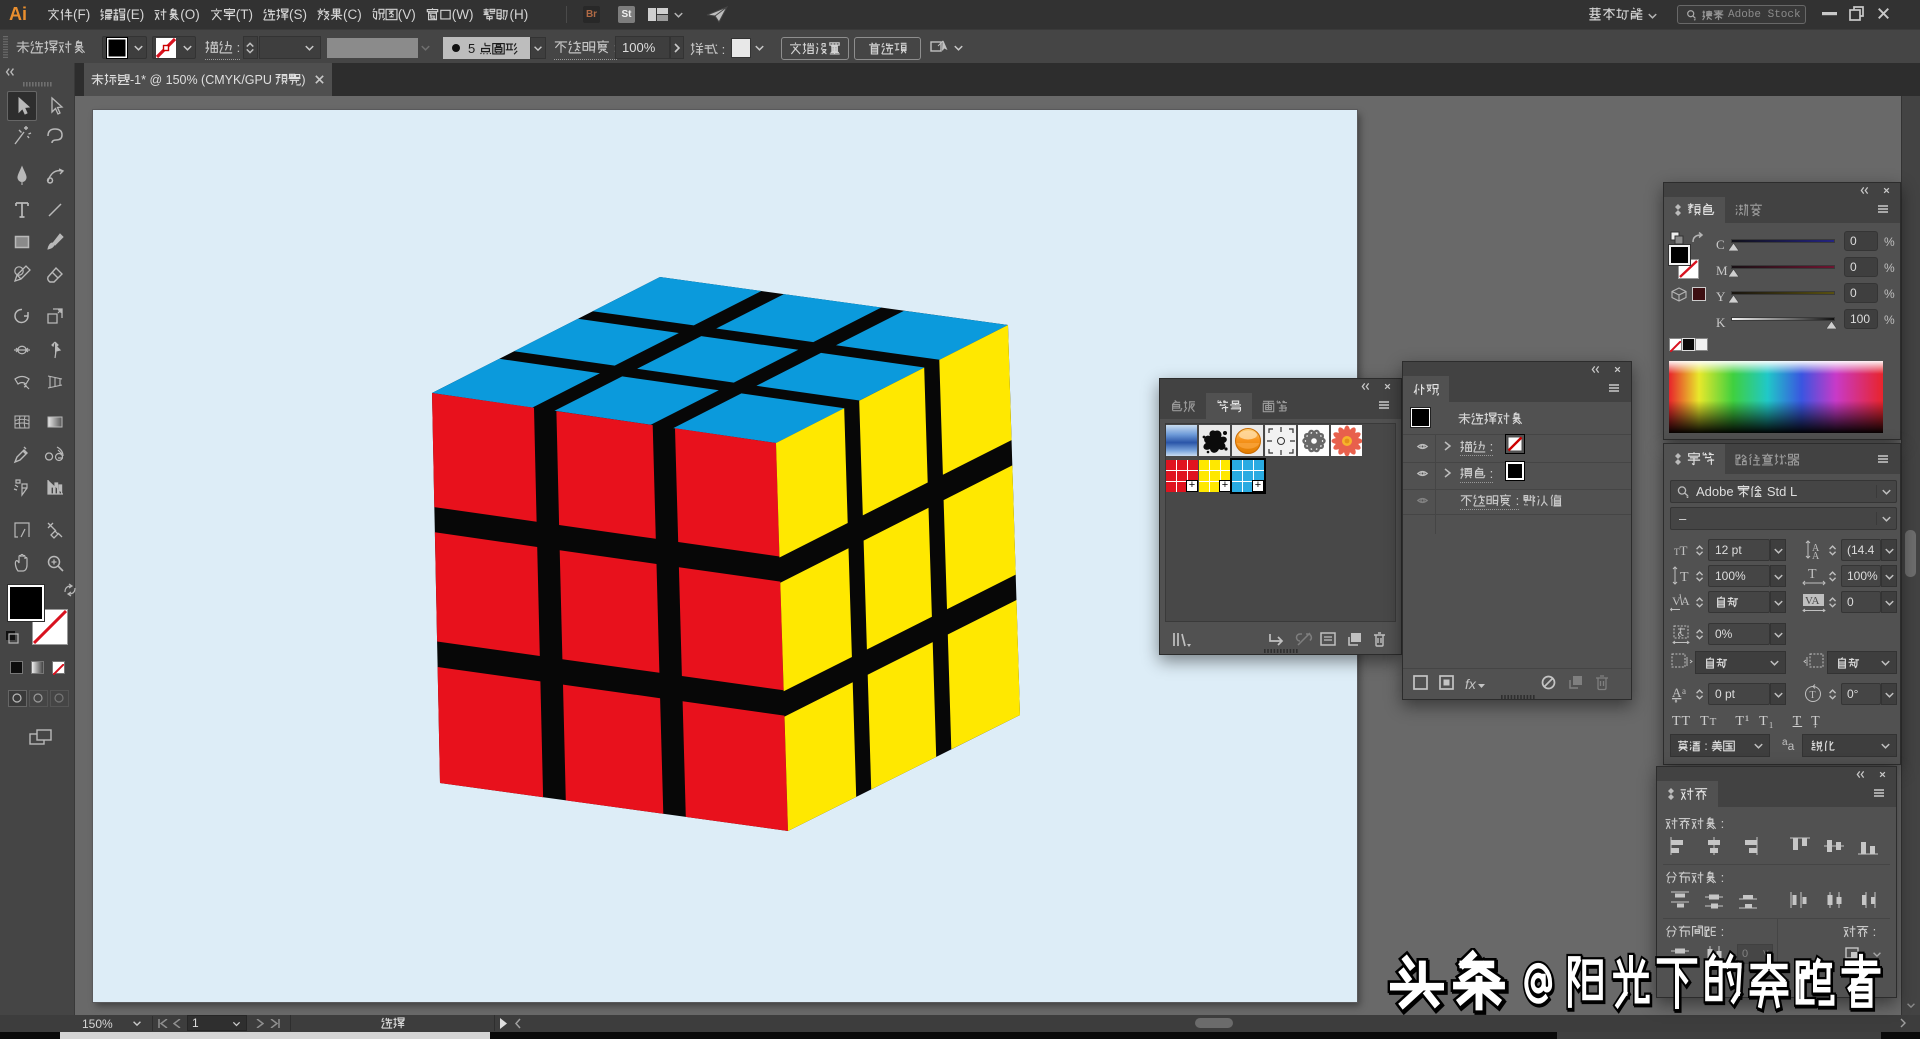 The width and height of the screenshot is (1920, 1039). Describe the element at coordinates (1676, 601) in the screenshot. I see `svg-text: V` at that location.